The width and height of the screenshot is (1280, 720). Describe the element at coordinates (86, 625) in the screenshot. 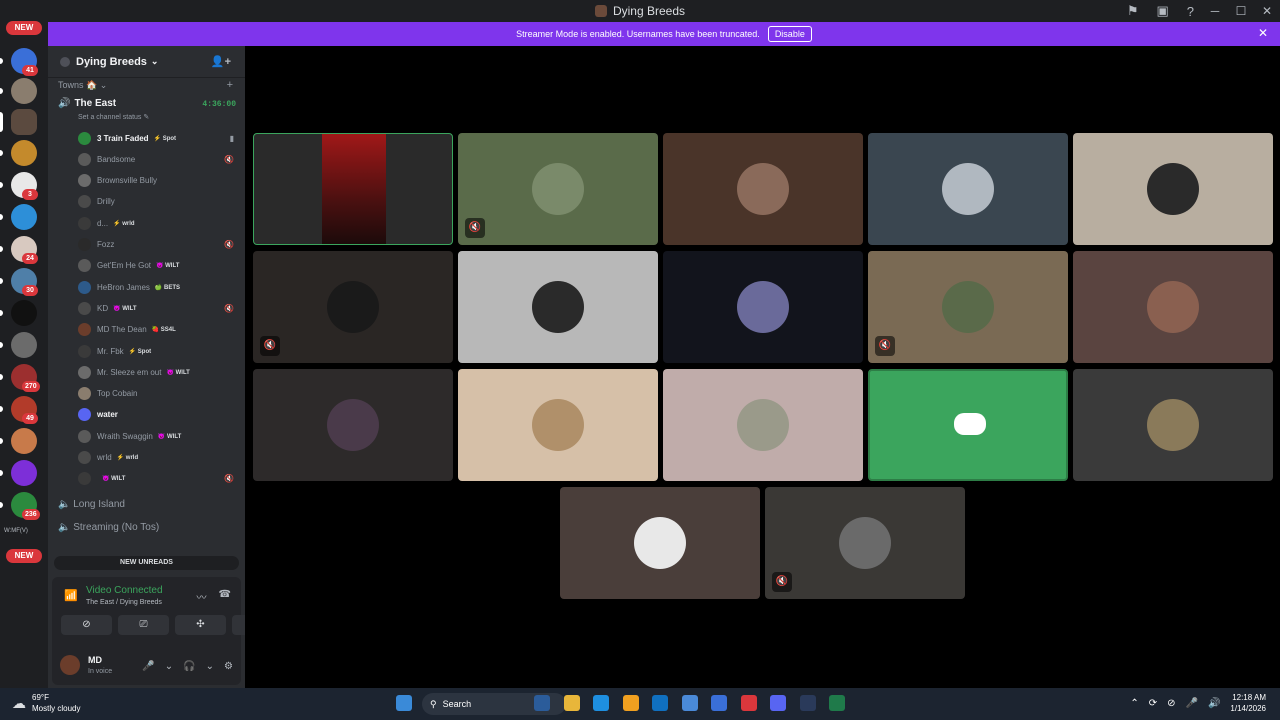

I see `camera-button: ⊘` at that location.